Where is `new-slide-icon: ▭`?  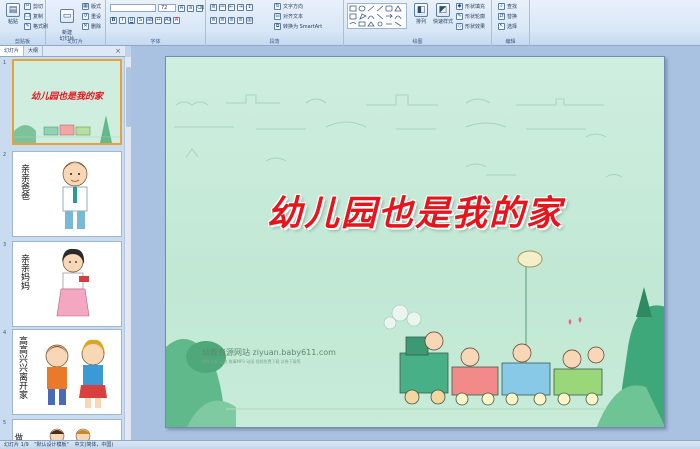 new-slide-icon: ▭ is located at coordinates (67, 16).